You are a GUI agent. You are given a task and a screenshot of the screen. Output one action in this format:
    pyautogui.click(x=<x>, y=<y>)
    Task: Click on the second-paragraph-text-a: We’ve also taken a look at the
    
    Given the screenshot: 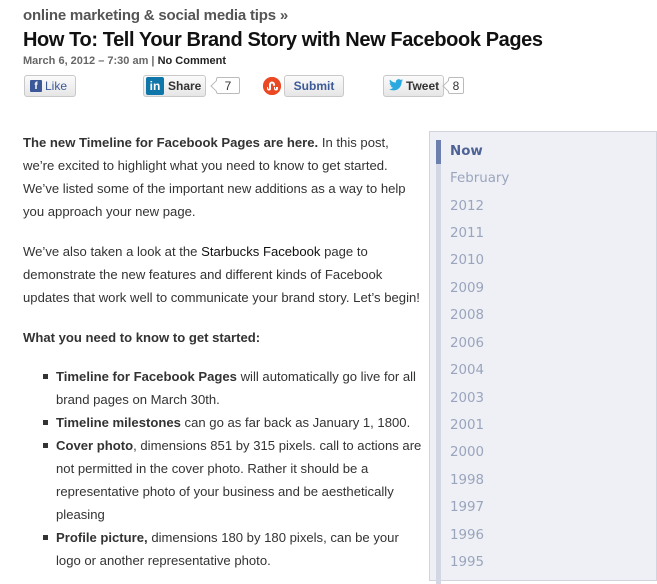 What is the action you would take?
    pyautogui.click(x=112, y=251)
    